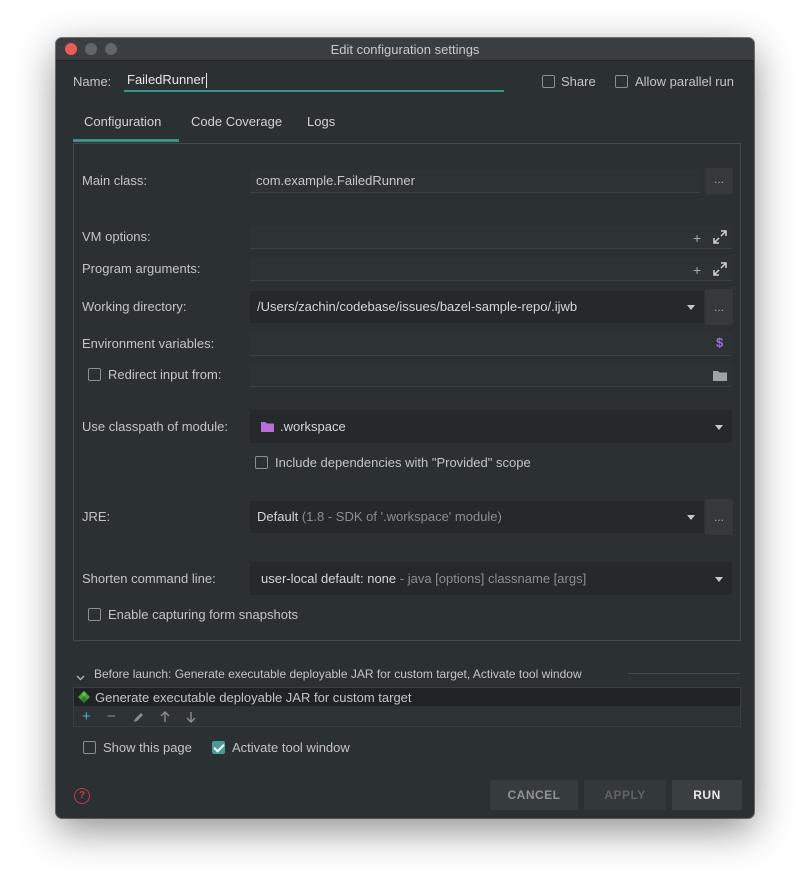 The height and width of the screenshot is (892, 810). Describe the element at coordinates (155, 426) in the screenshot. I see `classpath-module-label: Use classpath of module:` at that location.